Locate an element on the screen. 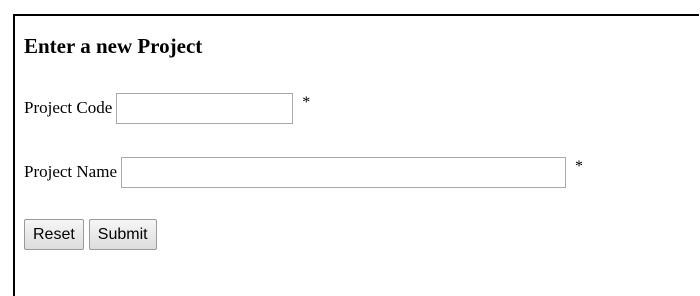 Image resolution: width=700 pixels, height=296 pixels. form-title: Enter a new Project is located at coordinates (113, 46).